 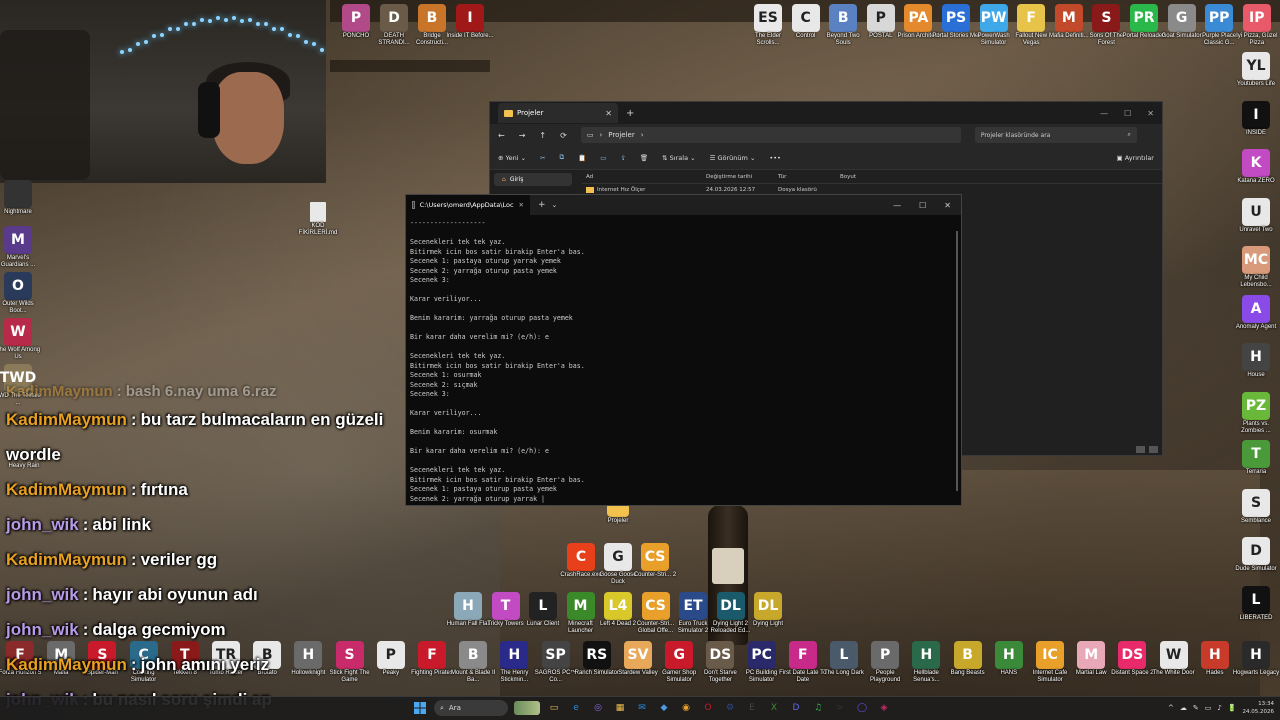 I want to click on desktop-icon: CS Counter-Stri... 2, so click(x=655, y=561).